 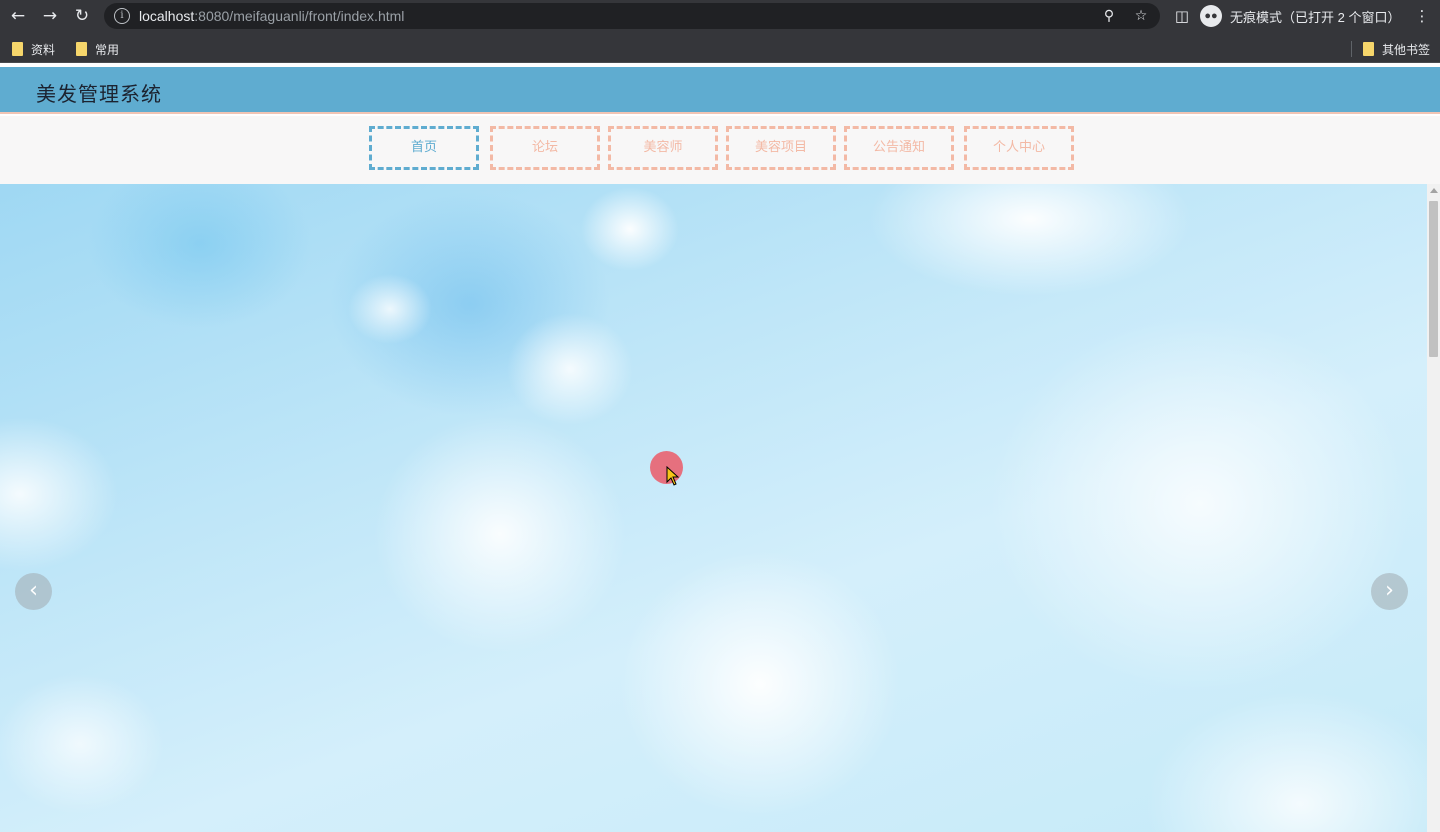 I want to click on site-info-icon: i, so click(x=122, y=16).